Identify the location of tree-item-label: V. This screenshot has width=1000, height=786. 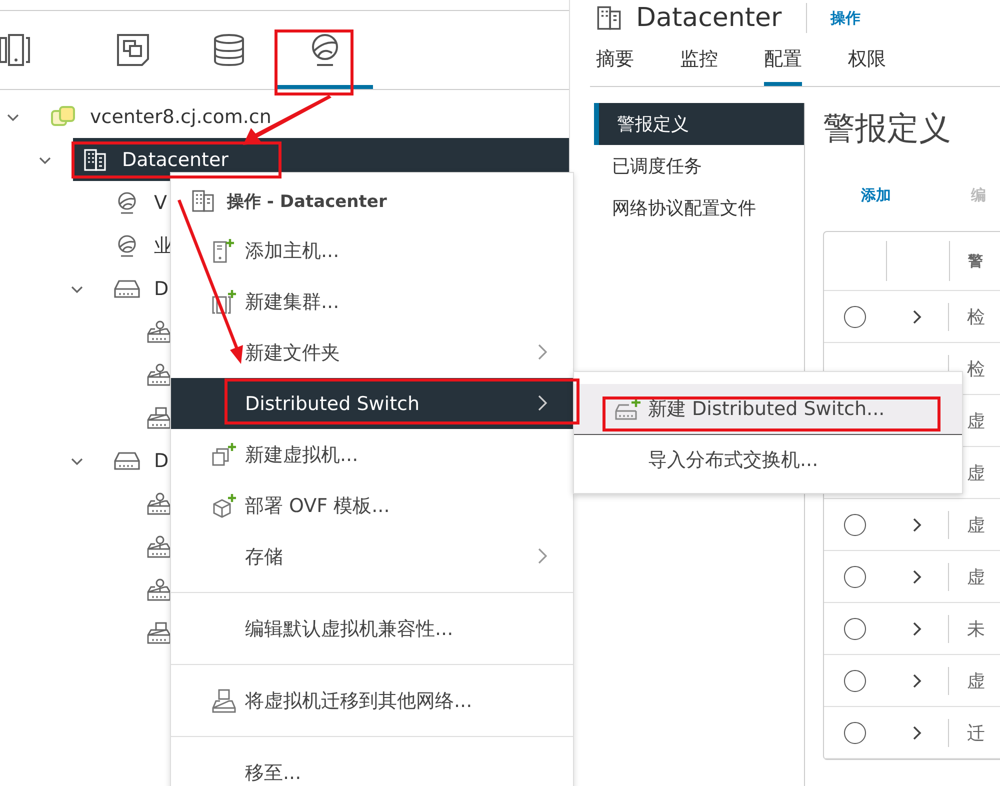
(160, 203).